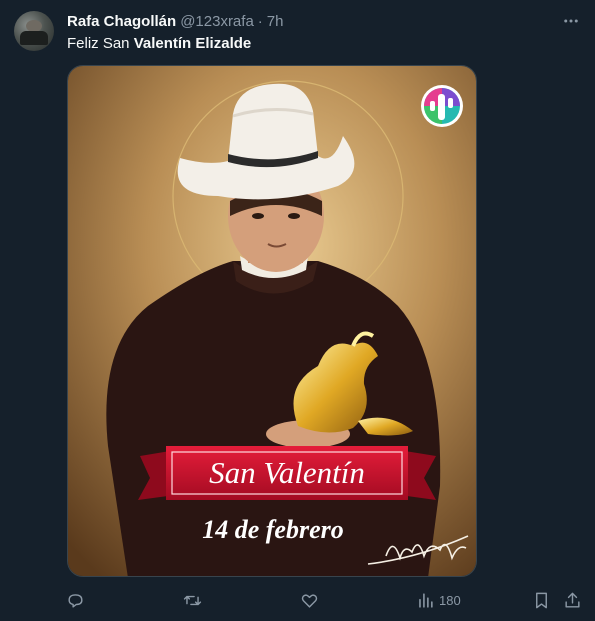 This screenshot has width=595, height=621. Describe the element at coordinates (192, 43) in the screenshot. I see `tweet-text-bold: Valentín Elizalde` at that location.